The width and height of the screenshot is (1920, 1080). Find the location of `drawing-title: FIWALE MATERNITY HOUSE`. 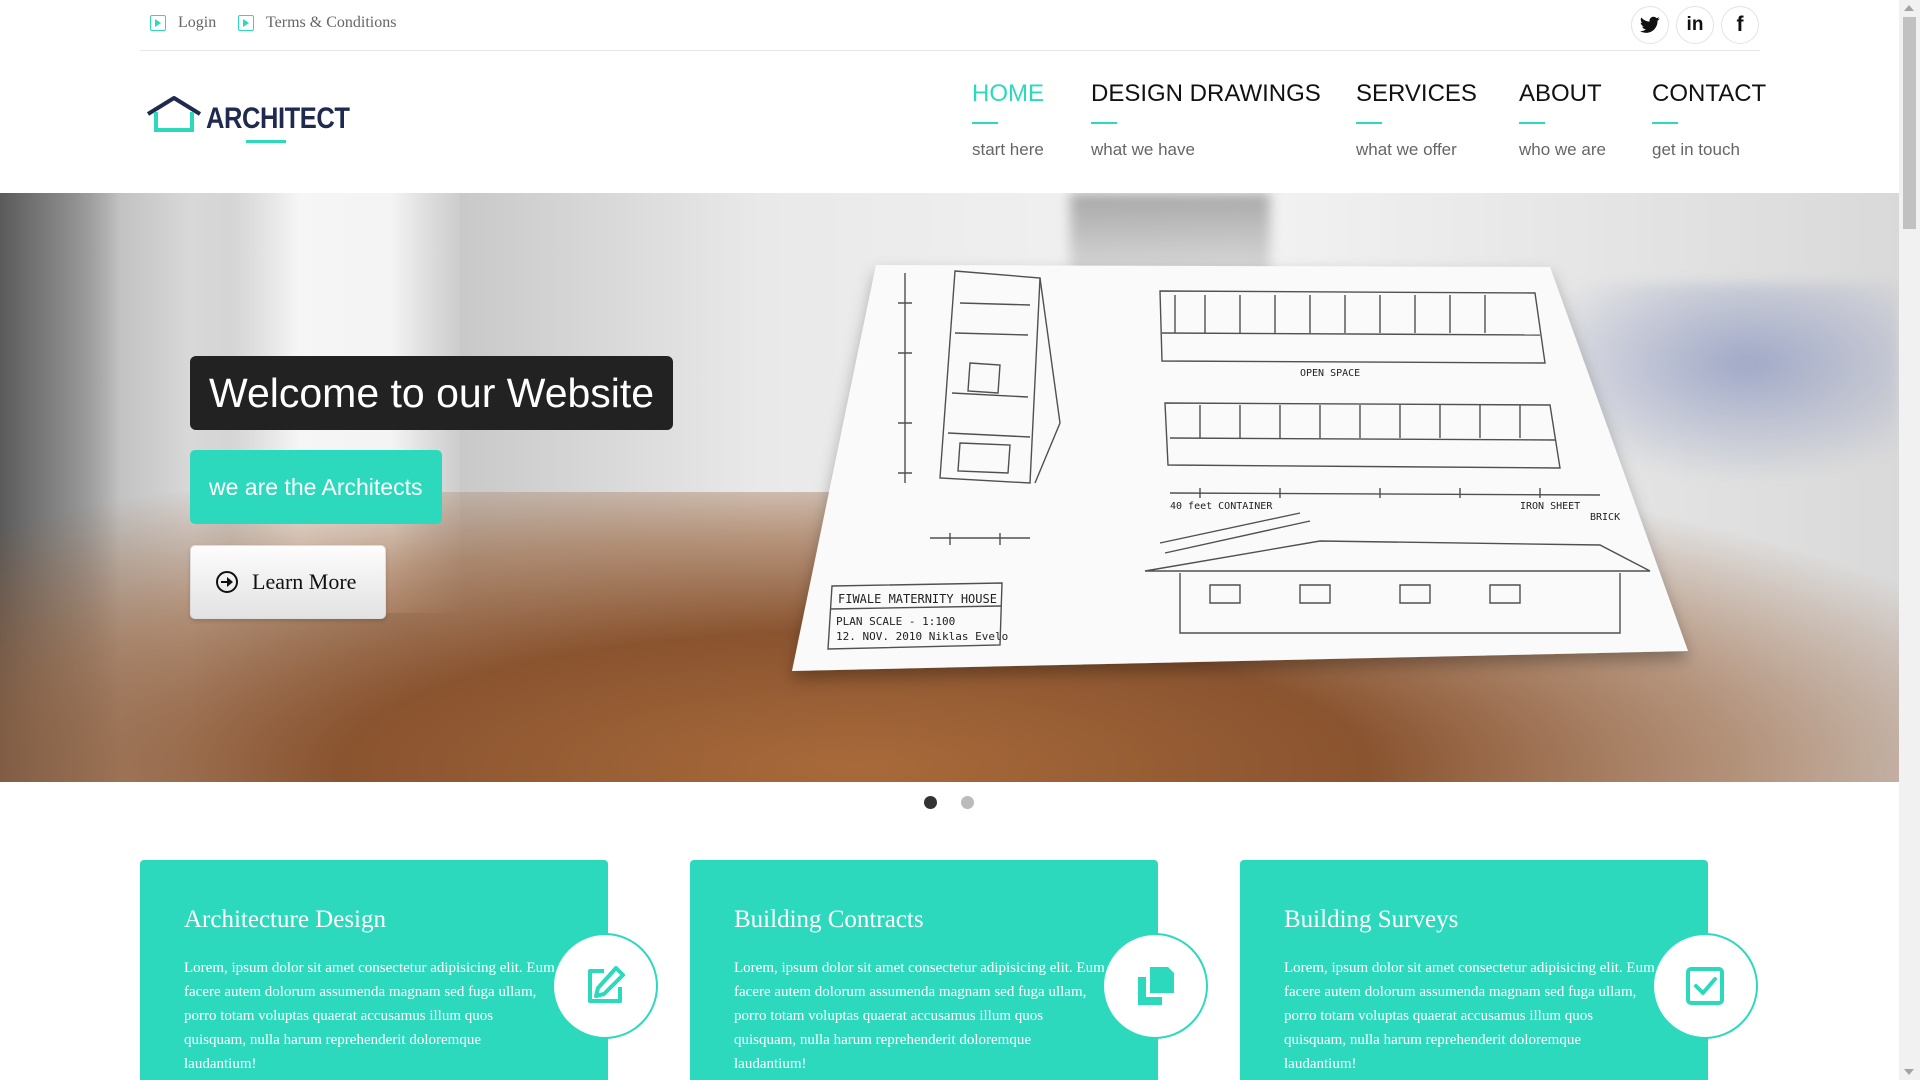

drawing-title: FIWALE MATERNITY HOUSE is located at coordinates (917, 599).